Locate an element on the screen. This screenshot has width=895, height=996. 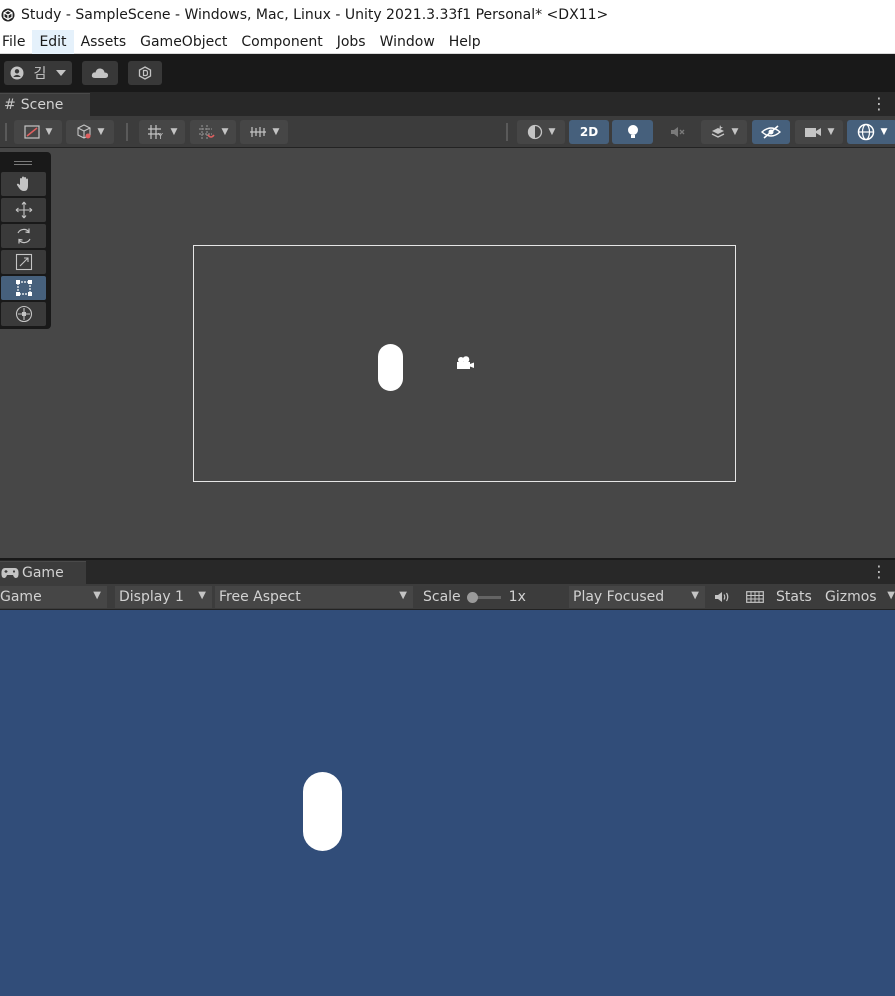
camera-settings-dropdown: ▼ is located at coordinates (819, 132).